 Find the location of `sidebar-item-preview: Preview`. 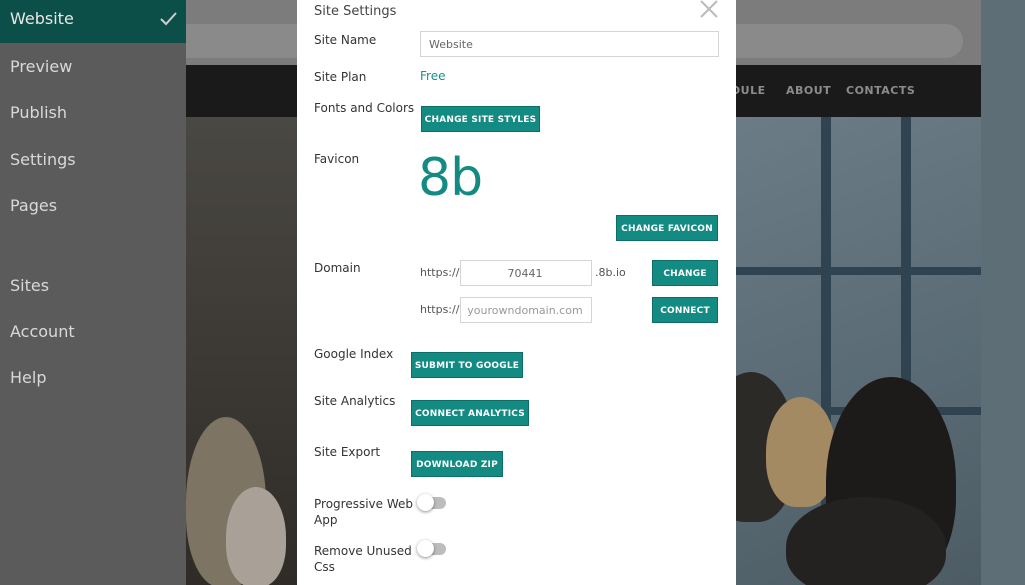

sidebar-item-preview: Preview is located at coordinates (93, 67).